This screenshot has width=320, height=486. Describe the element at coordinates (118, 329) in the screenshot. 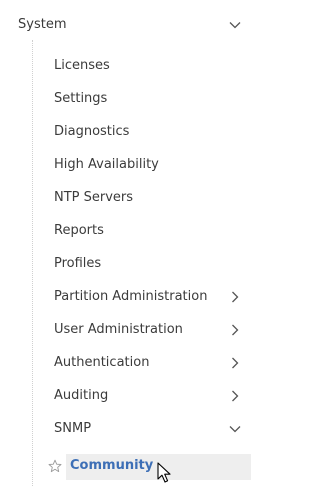

I see `nav-item-label: User Administration` at that location.